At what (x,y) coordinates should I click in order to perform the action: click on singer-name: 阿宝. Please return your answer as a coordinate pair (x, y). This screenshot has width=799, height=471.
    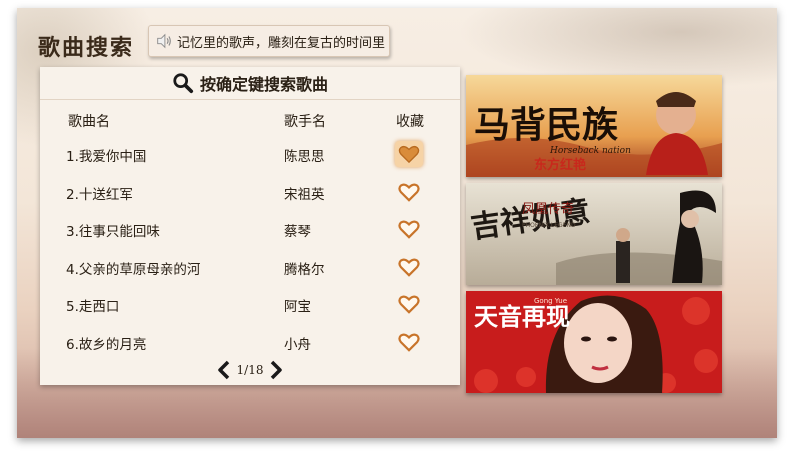
    Looking at the image, I should click on (297, 307).